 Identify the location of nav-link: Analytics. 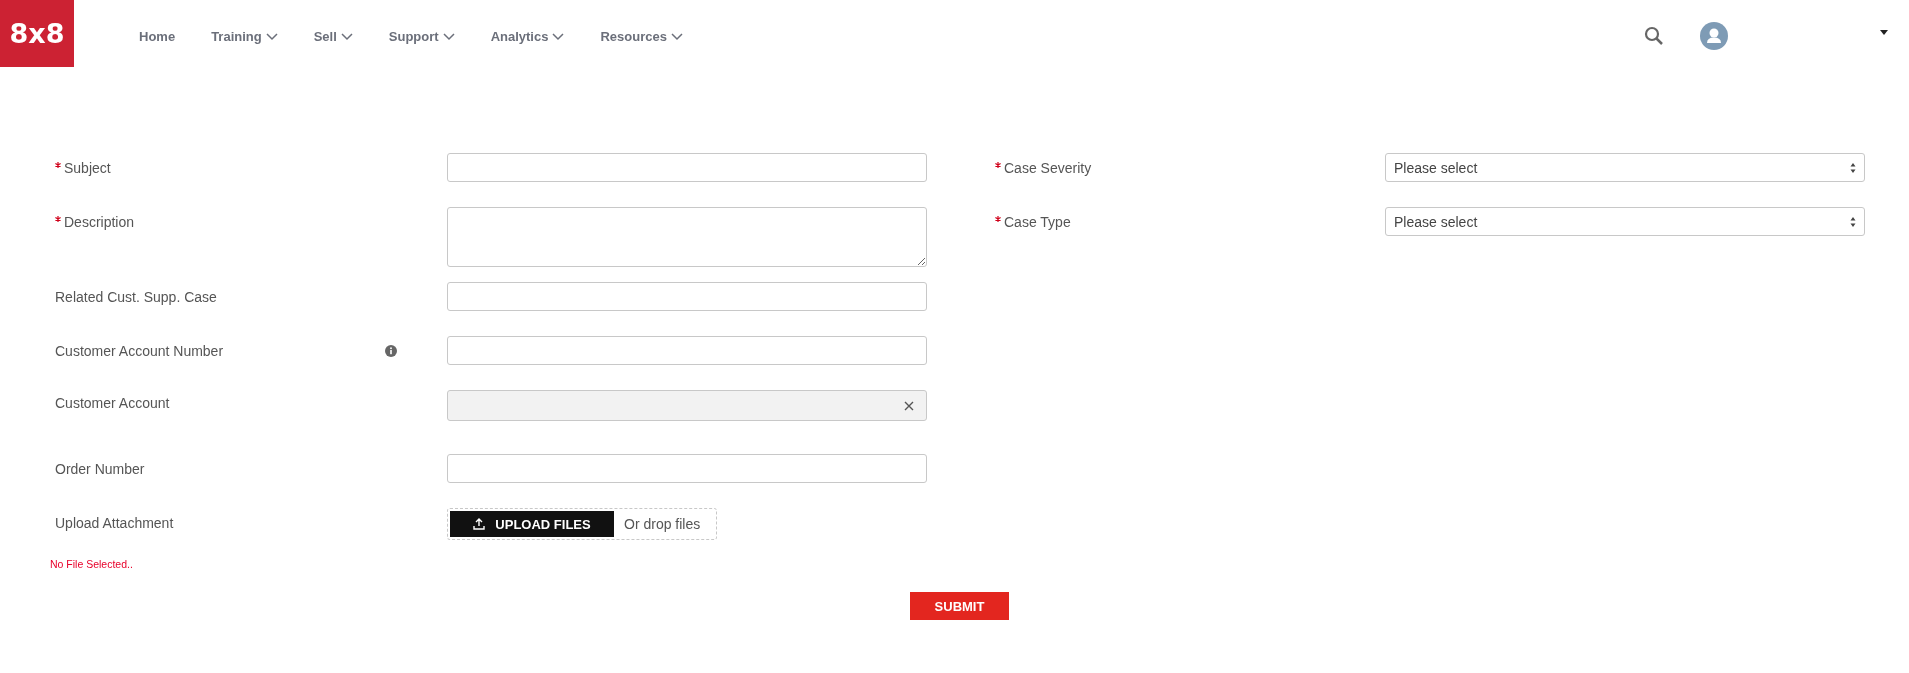
(527, 36).